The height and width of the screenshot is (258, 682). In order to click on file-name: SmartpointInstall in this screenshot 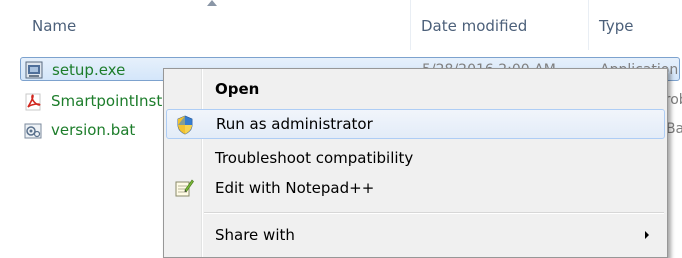, I will do `click(115, 101)`.